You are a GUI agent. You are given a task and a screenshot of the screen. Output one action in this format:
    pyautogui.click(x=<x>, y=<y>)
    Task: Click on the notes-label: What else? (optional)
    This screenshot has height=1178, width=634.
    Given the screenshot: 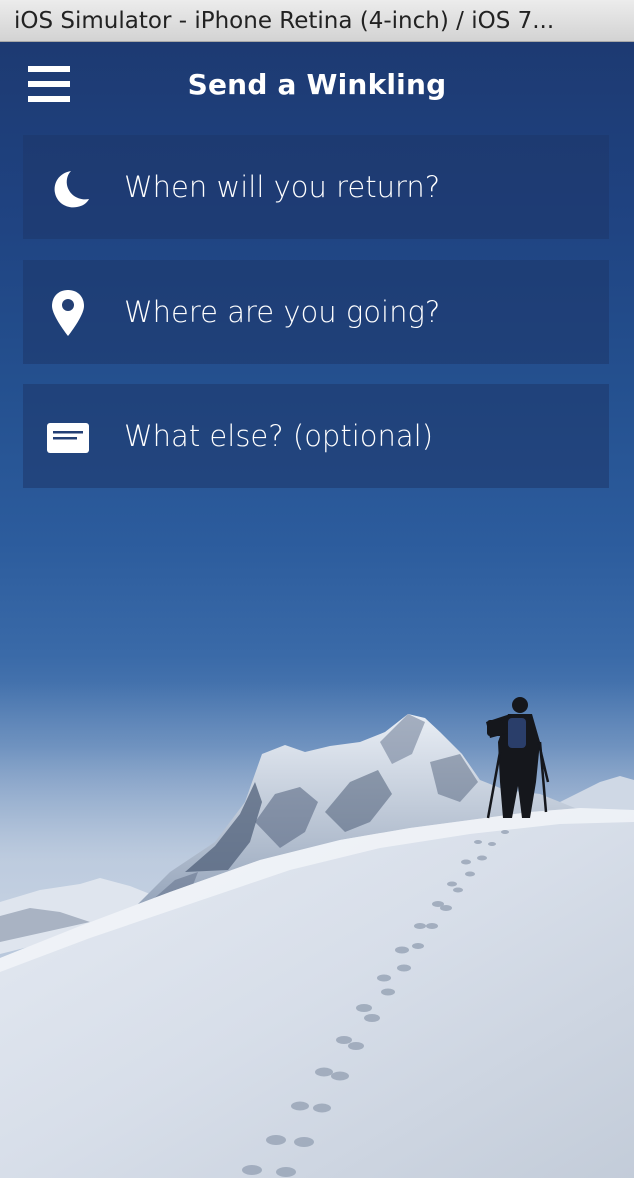 What is the action you would take?
    pyautogui.click(x=279, y=436)
    